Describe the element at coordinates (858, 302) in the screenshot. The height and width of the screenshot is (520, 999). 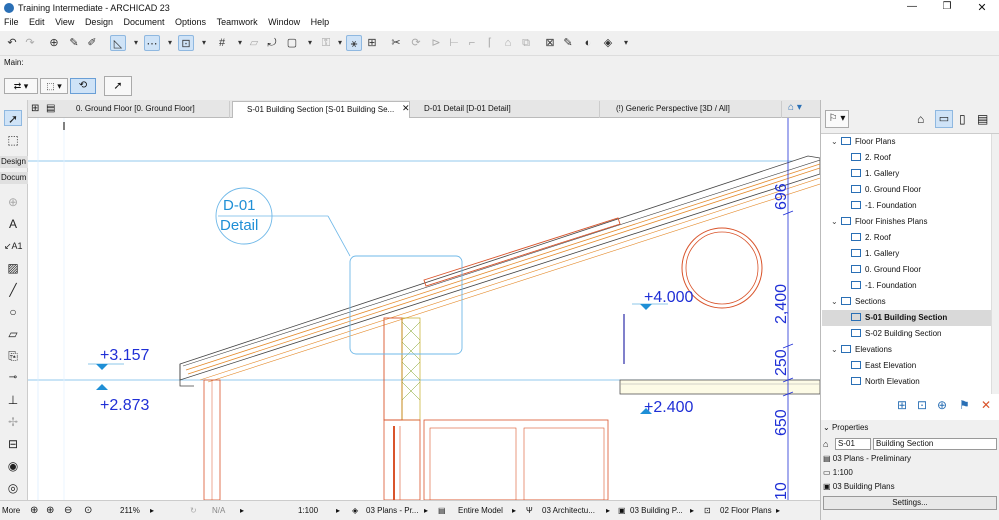
I see `nav-group-sections: ⌄ Sections` at that location.